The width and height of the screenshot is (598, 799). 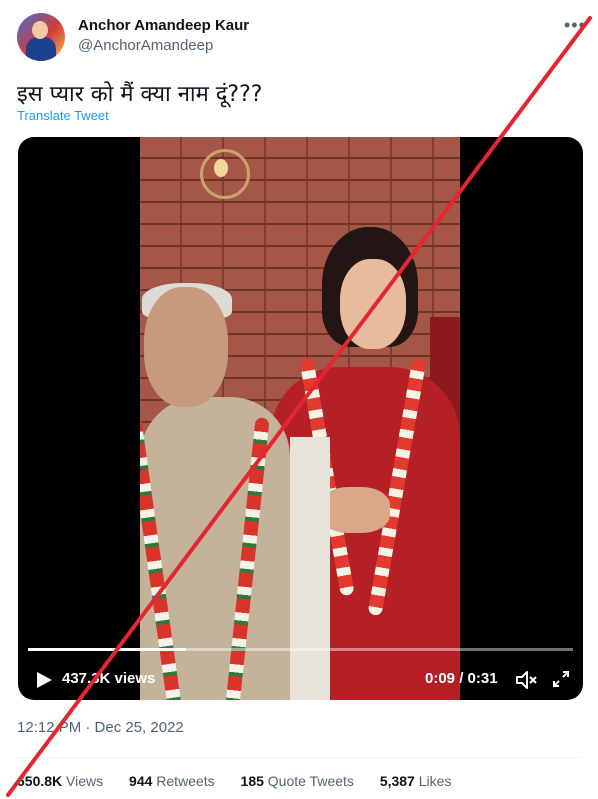 I want to click on current-time: 0:09, so click(x=440, y=678).